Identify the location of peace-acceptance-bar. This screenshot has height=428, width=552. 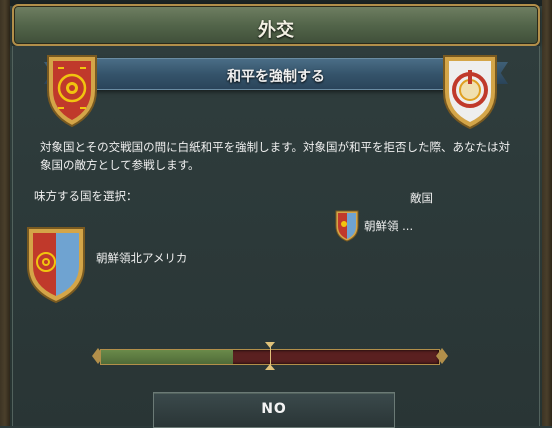
(270, 356).